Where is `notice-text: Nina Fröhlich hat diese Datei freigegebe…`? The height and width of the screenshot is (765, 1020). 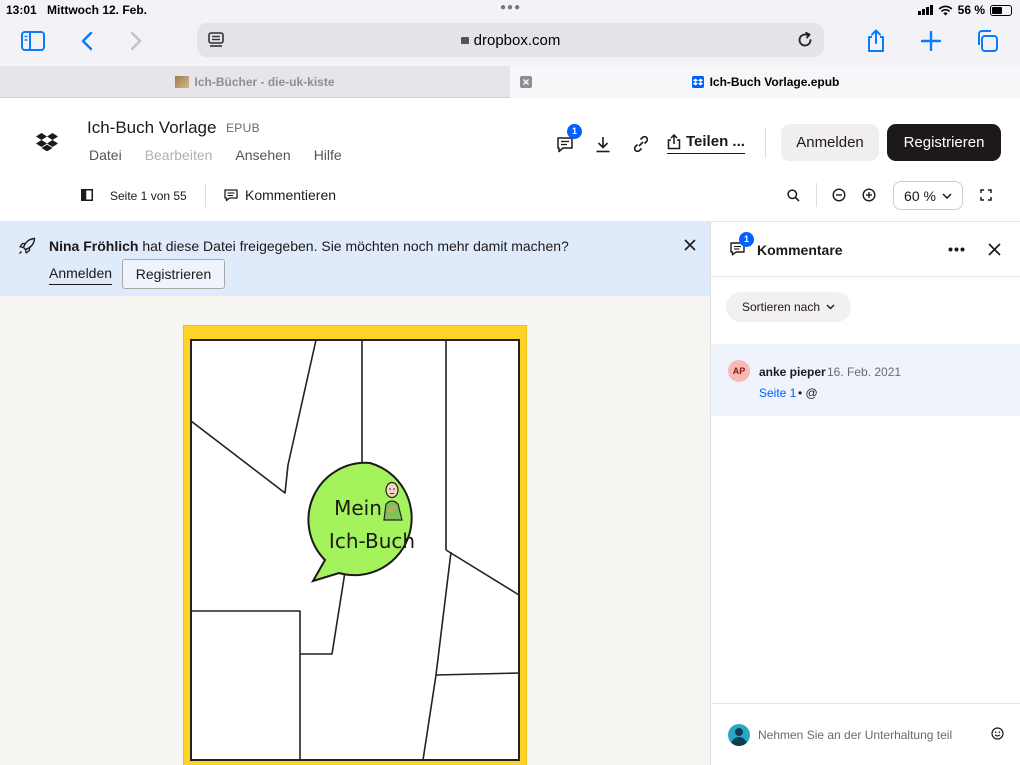
notice-text: Nina Fröhlich hat diese Datei freigegebe… is located at coordinates (309, 246).